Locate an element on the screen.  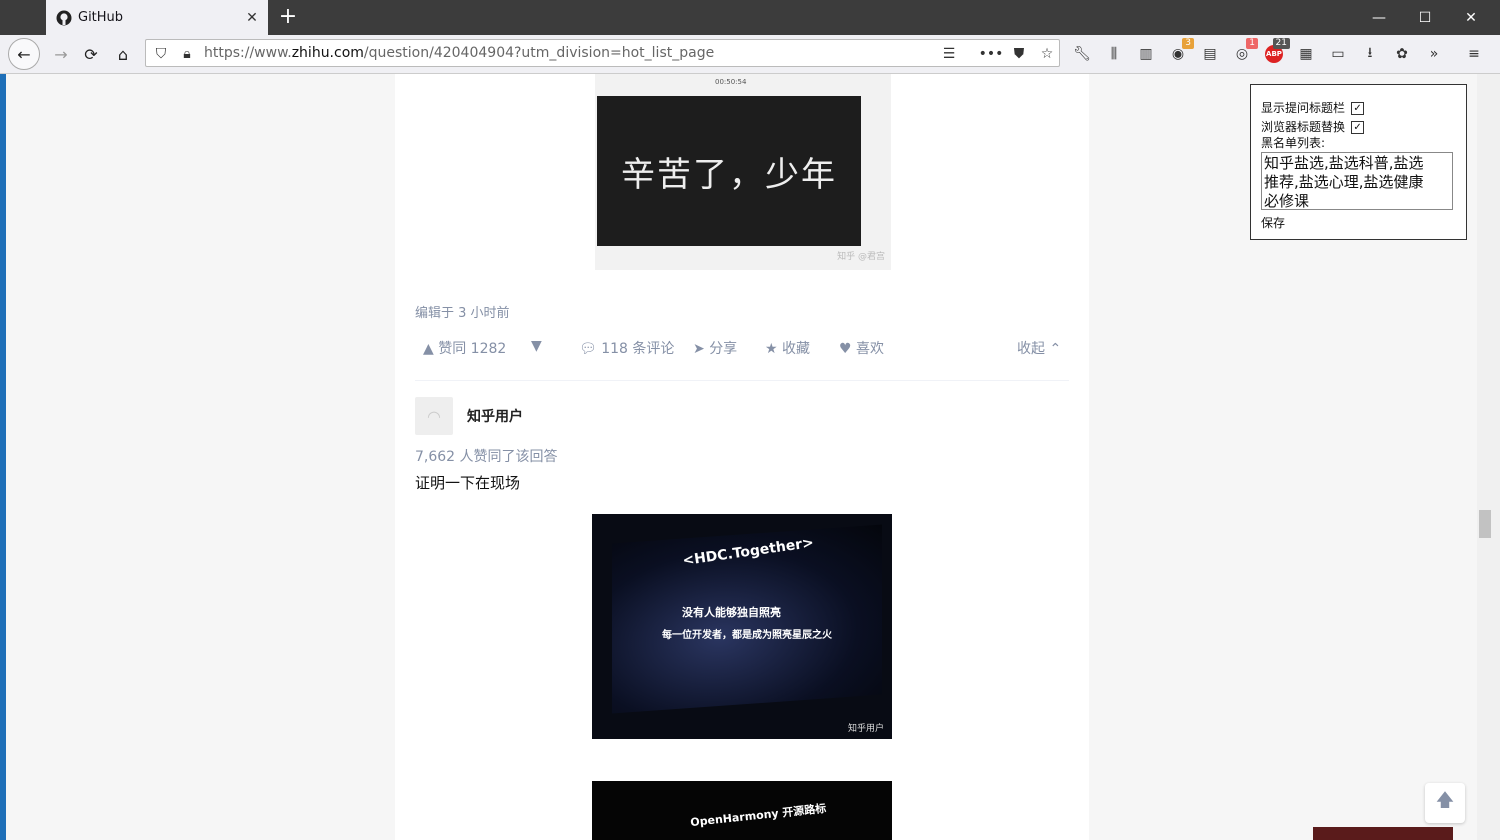
image-line-2: 每一位开发者，都是成为照亮星辰之火 is located at coordinates (747, 635).